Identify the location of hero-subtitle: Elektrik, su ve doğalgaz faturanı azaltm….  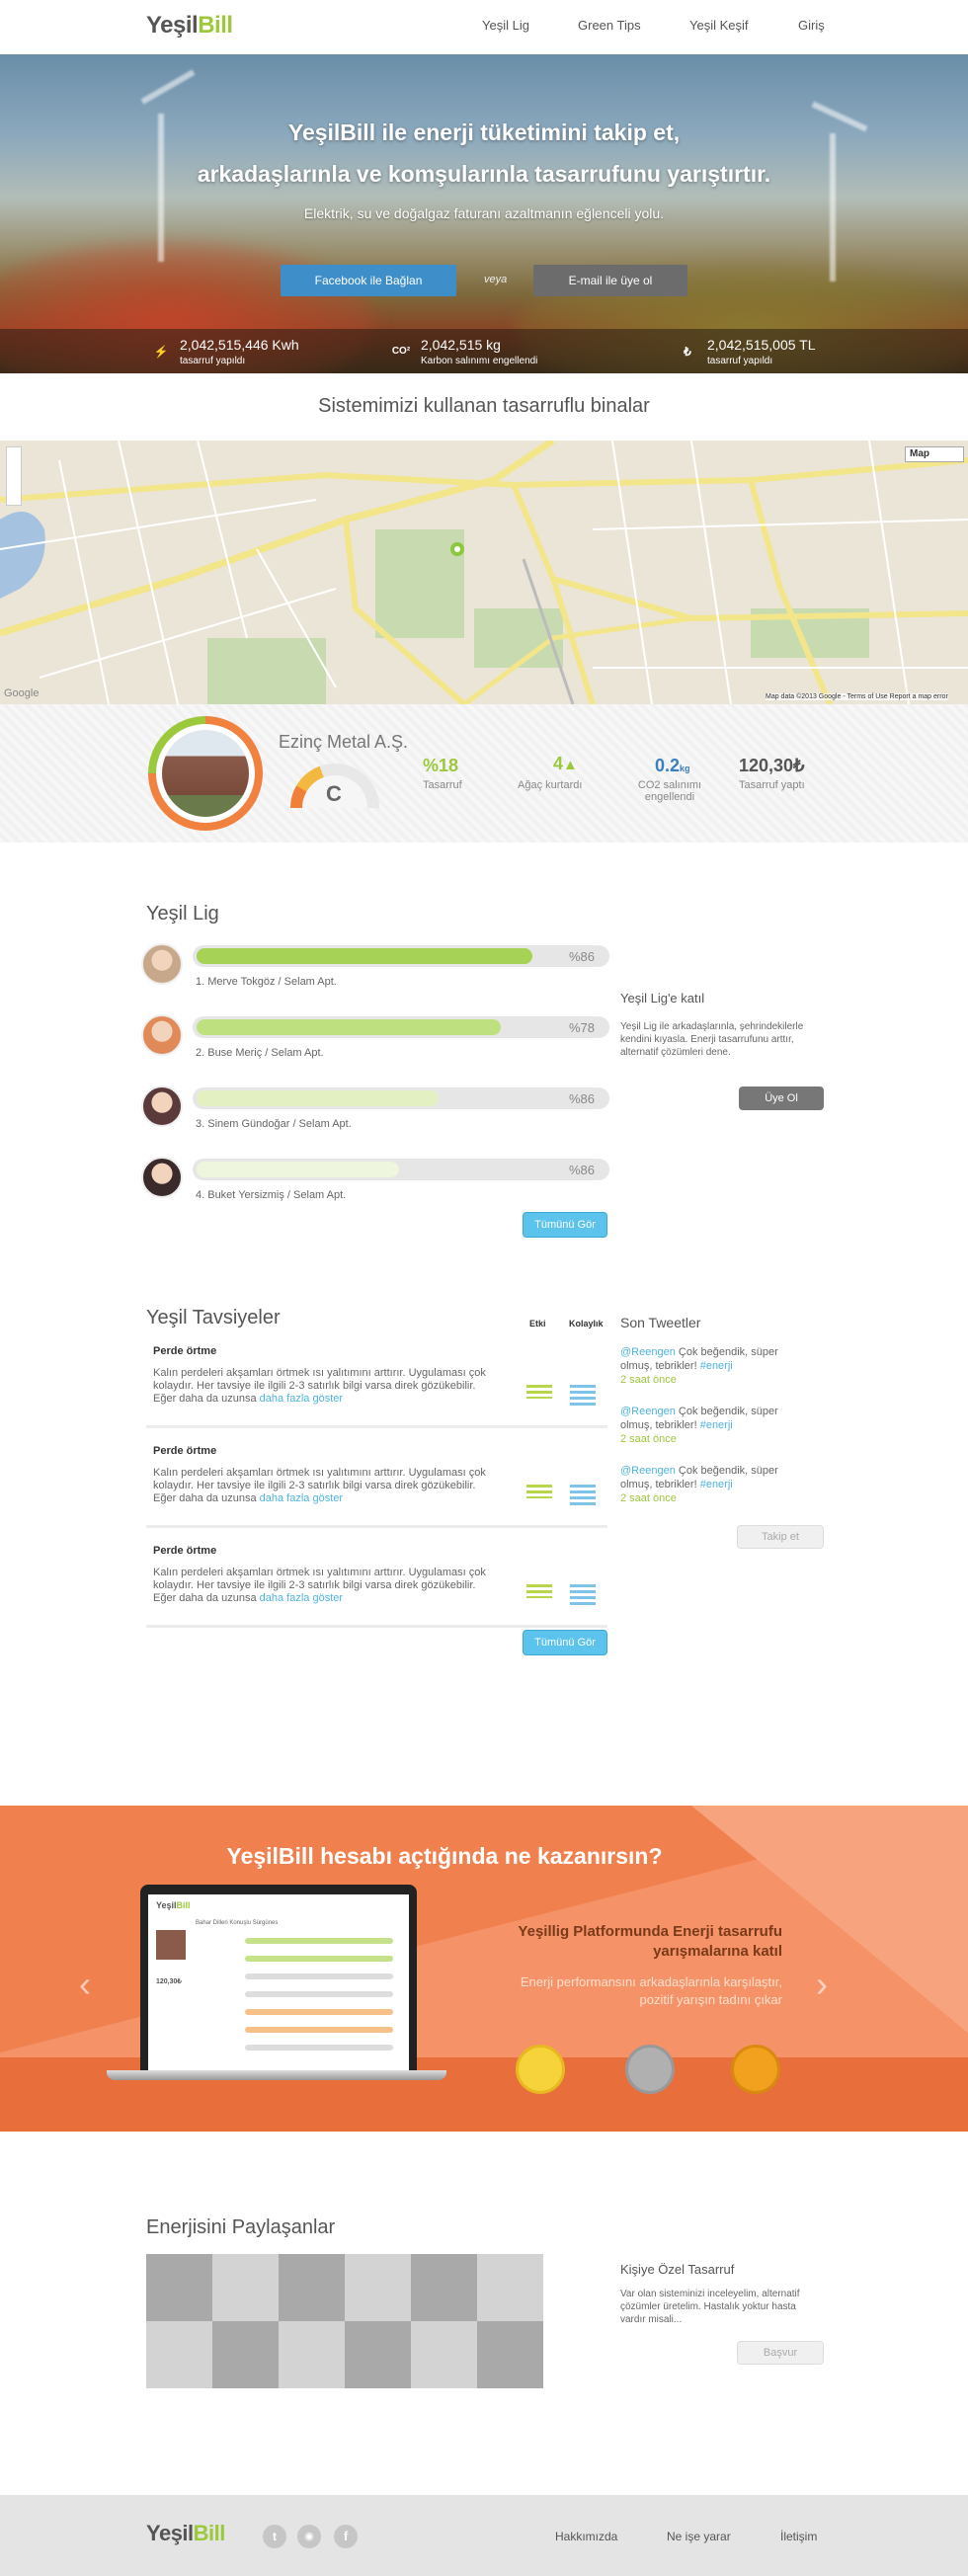
(484, 213).